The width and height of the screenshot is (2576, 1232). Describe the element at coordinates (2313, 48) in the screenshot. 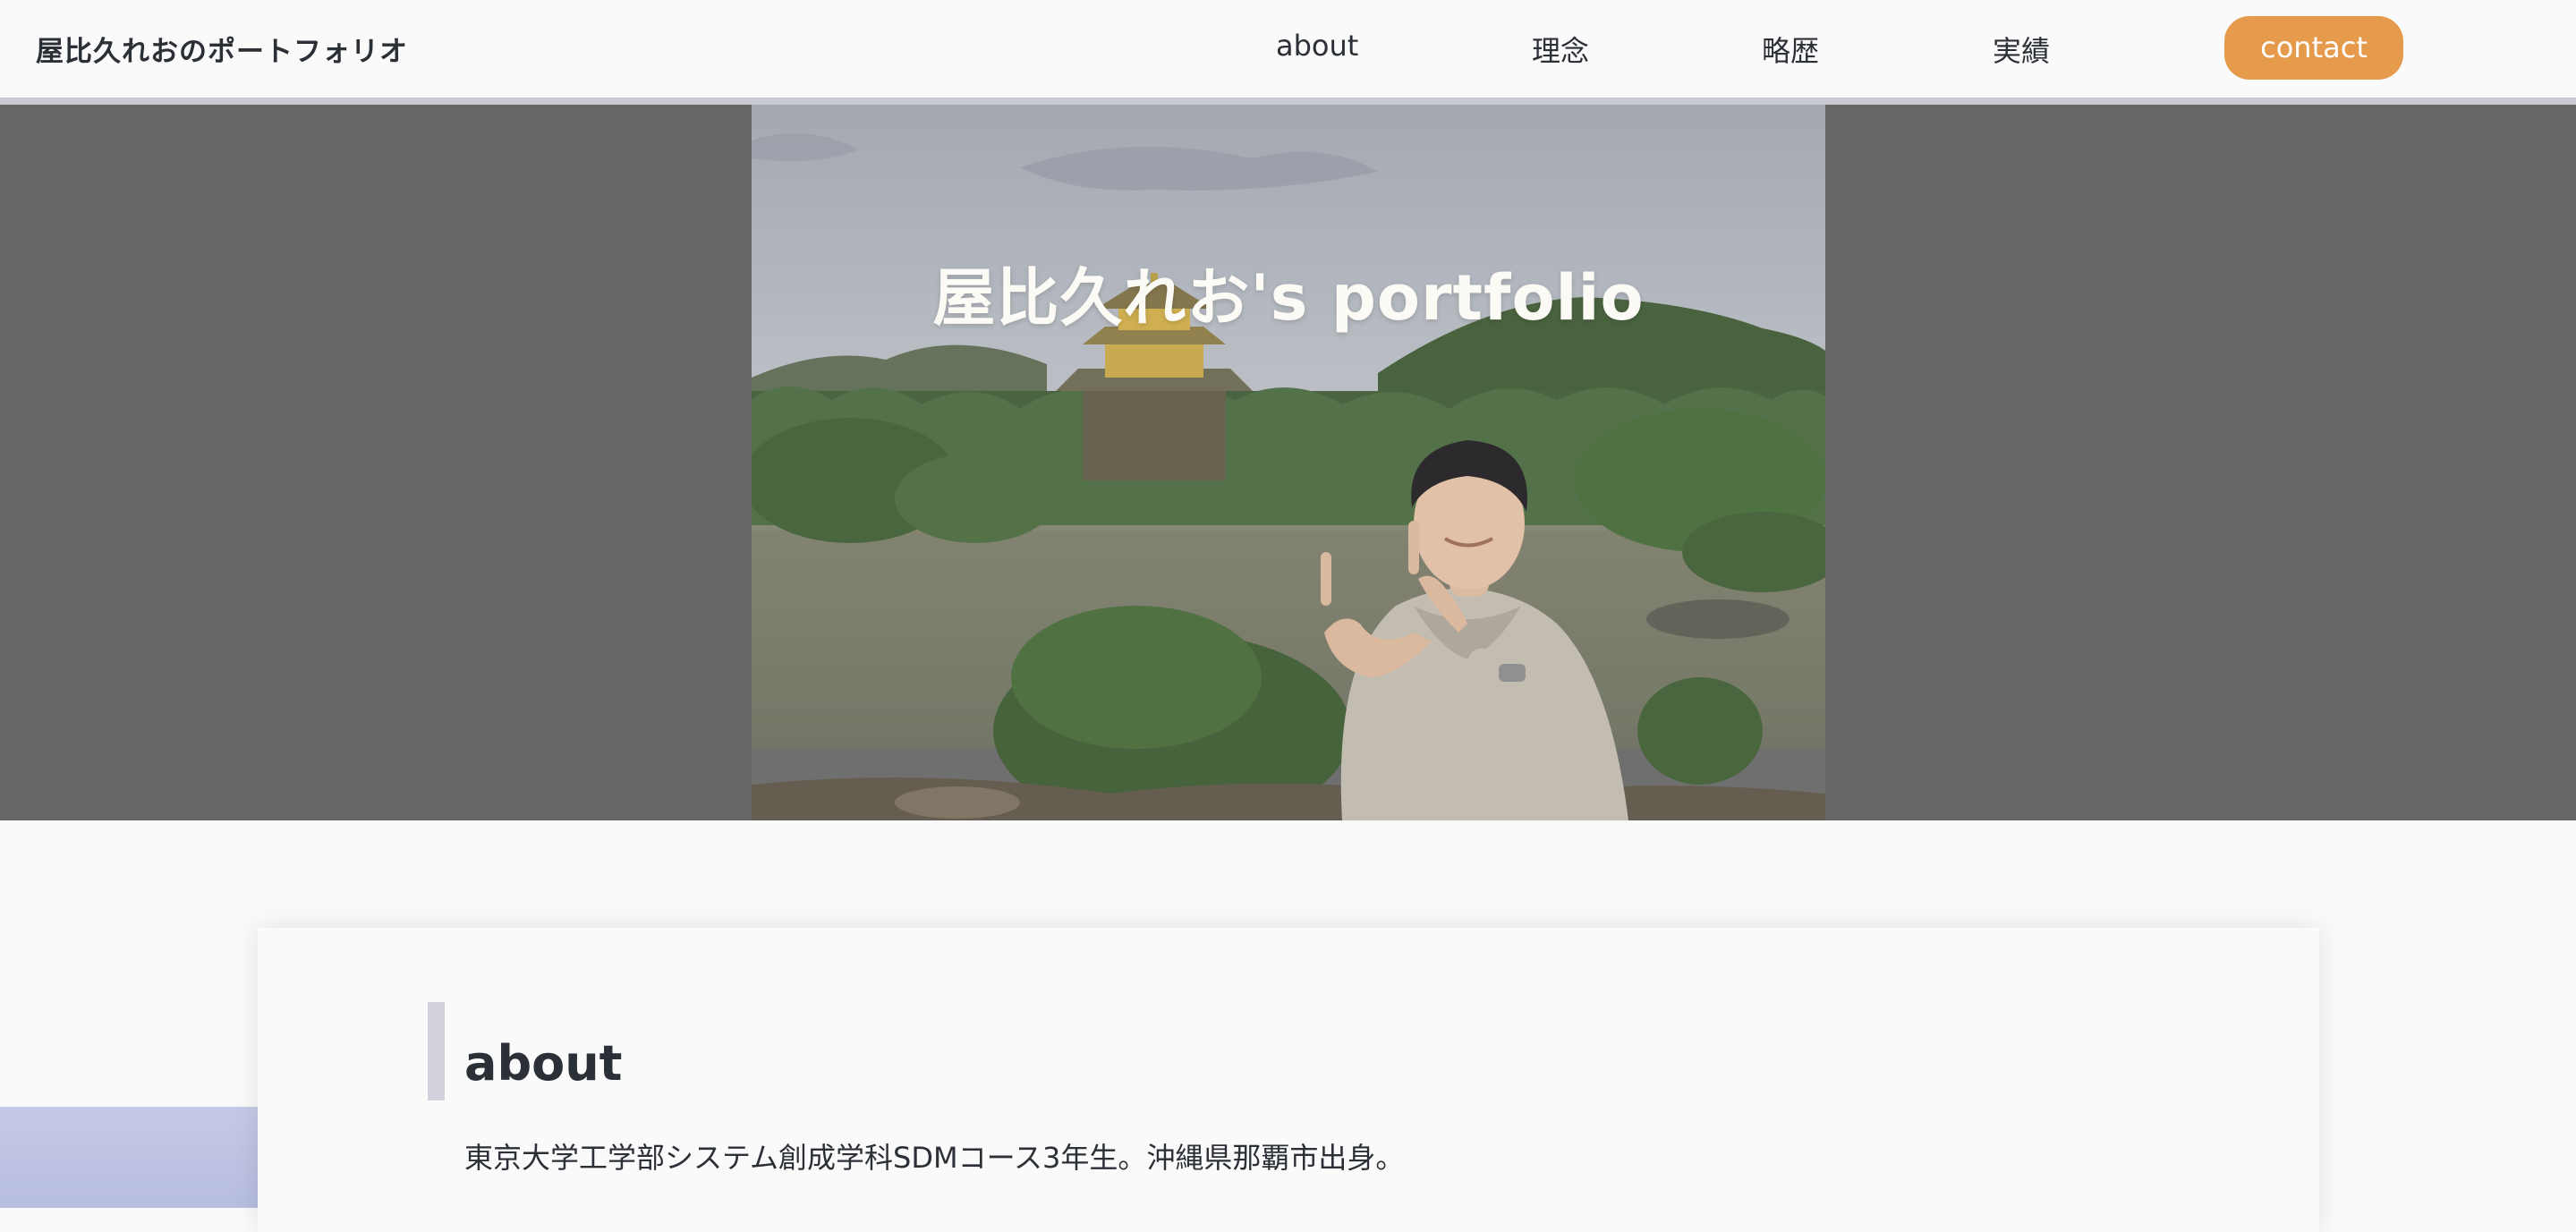

I see `contact-button: contact` at that location.